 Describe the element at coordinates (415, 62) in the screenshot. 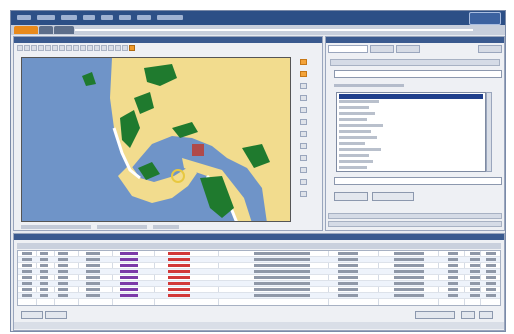

I see `properties-section-header` at that location.